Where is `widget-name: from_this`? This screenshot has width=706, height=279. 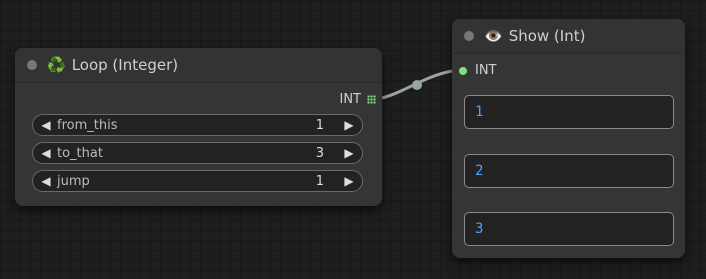 widget-name: from_this is located at coordinates (87, 125).